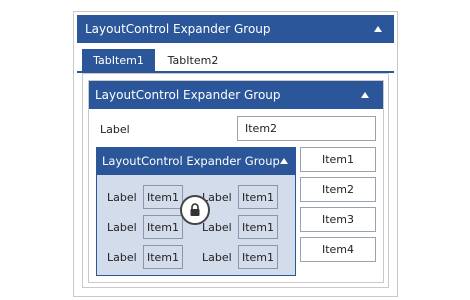  What do you see at coordinates (178, 29) in the screenshot?
I see `outer-group-title: LayoutControl Expander Group` at bounding box center [178, 29].